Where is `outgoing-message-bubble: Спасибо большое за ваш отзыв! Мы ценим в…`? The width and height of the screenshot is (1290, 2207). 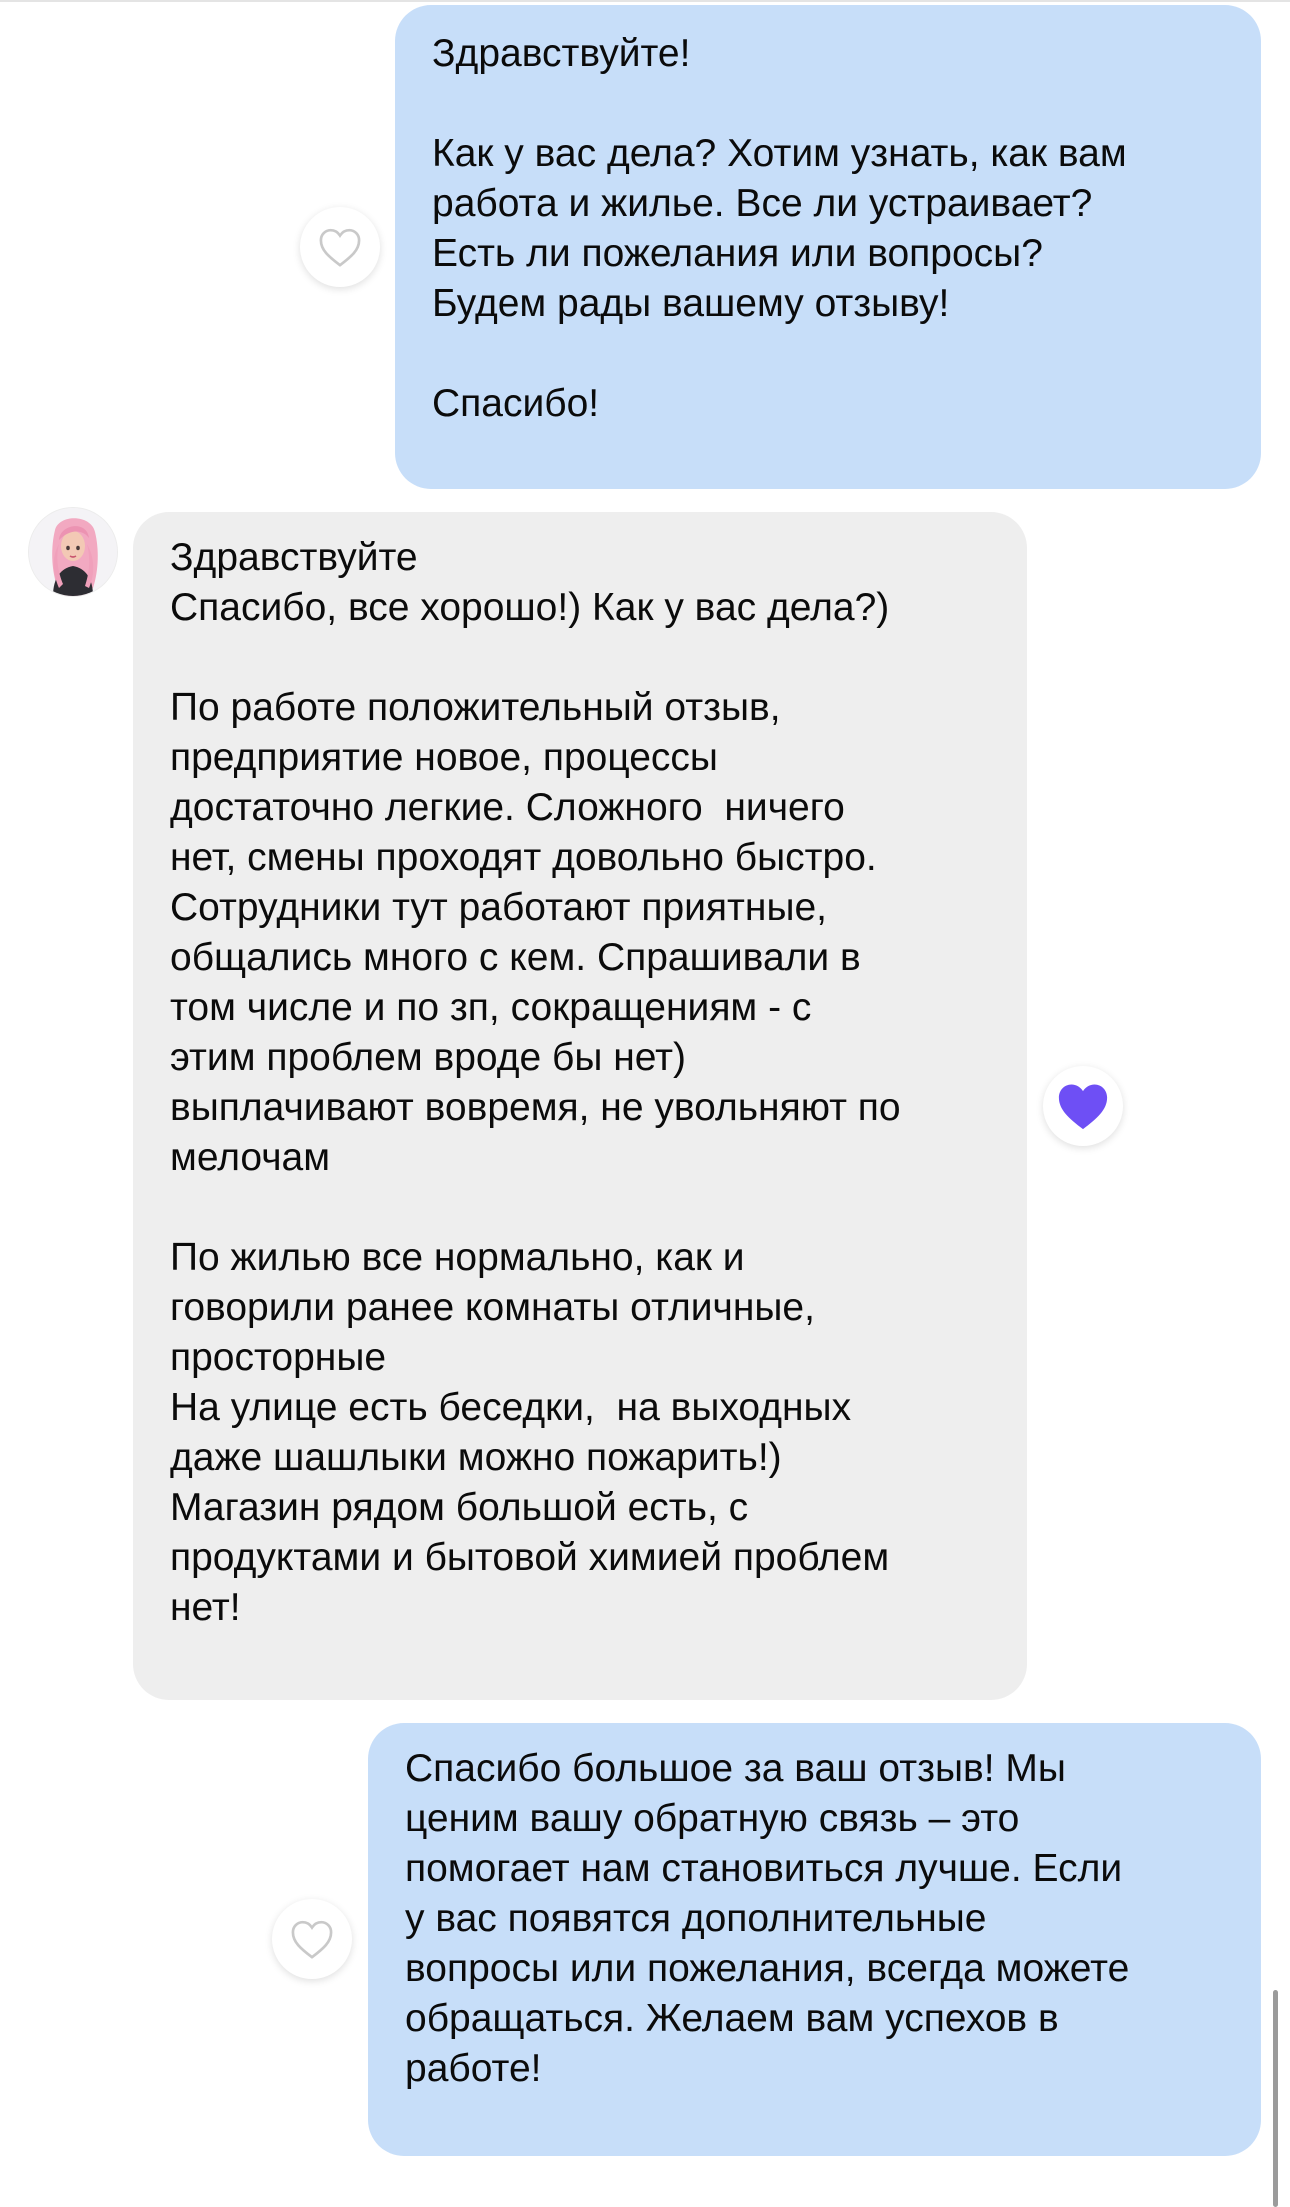 outgoing-message-bubble: Спасибо большое за ваш отзыв! Мы ценим в… is located at coordinates (814, 1939).